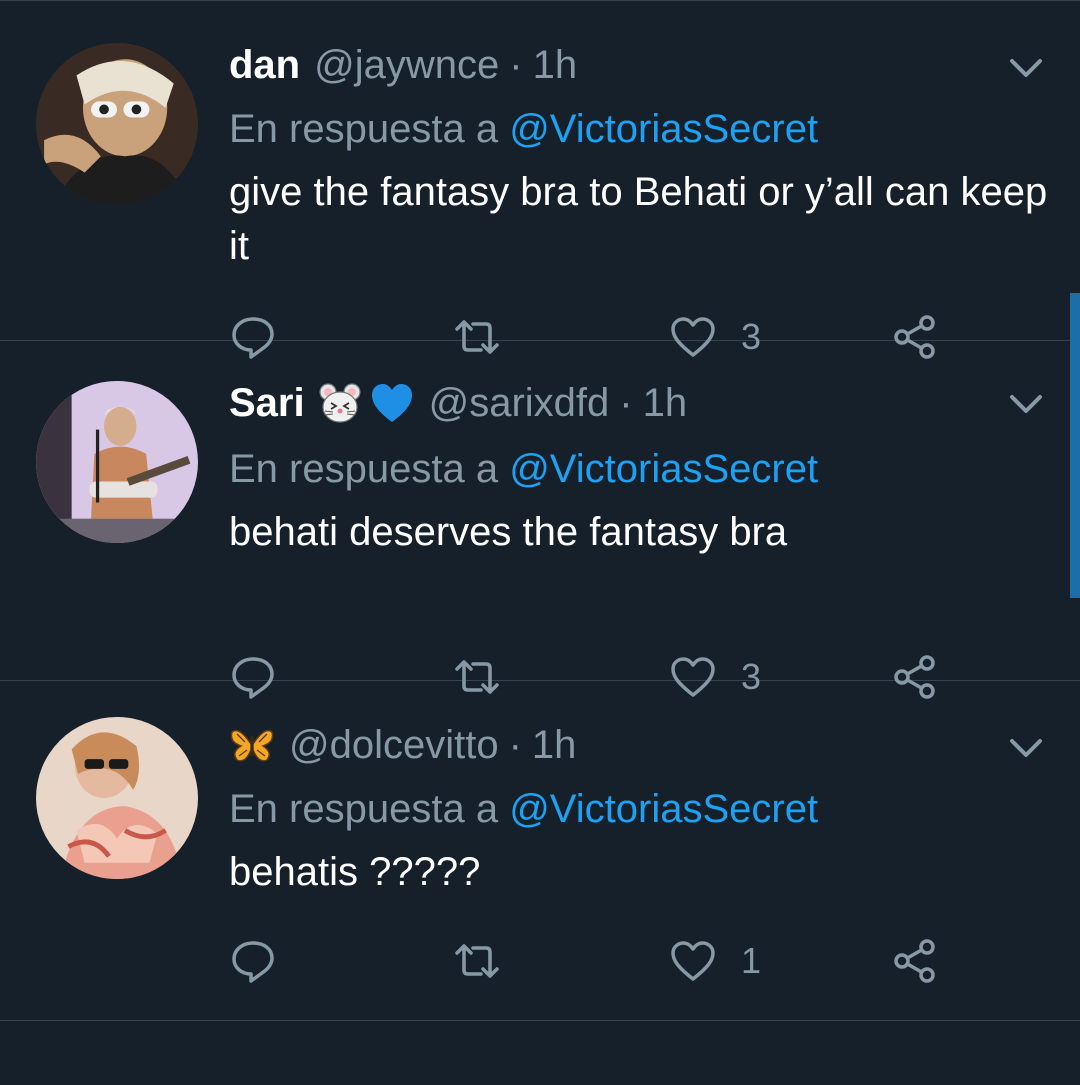 This screenshot has width=1080, height=1085. I want to click on display-name: Sari, so click(267, 403).